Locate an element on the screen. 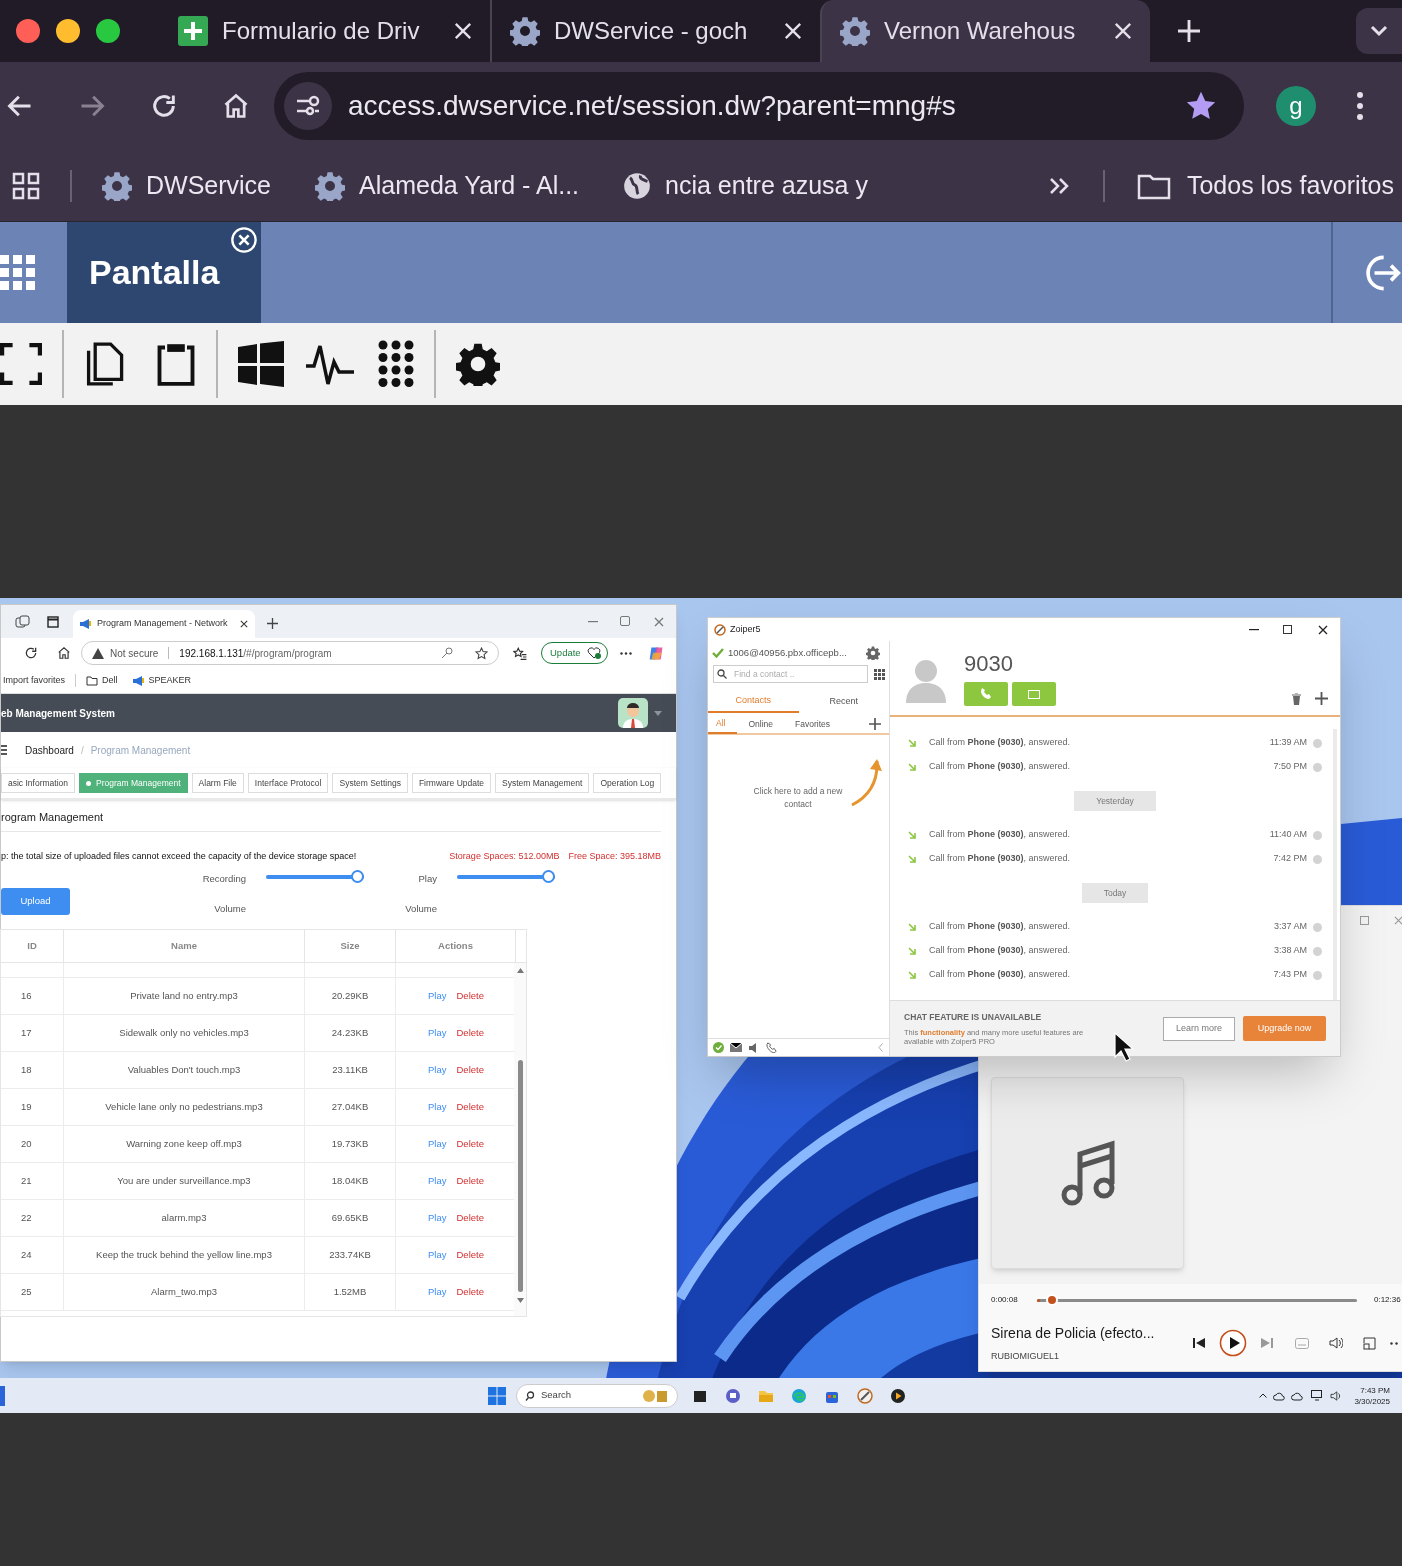 This screenshot has width=1402, height=1566. browser-tab: Program Management - Network is located at coordinates (164, 624).